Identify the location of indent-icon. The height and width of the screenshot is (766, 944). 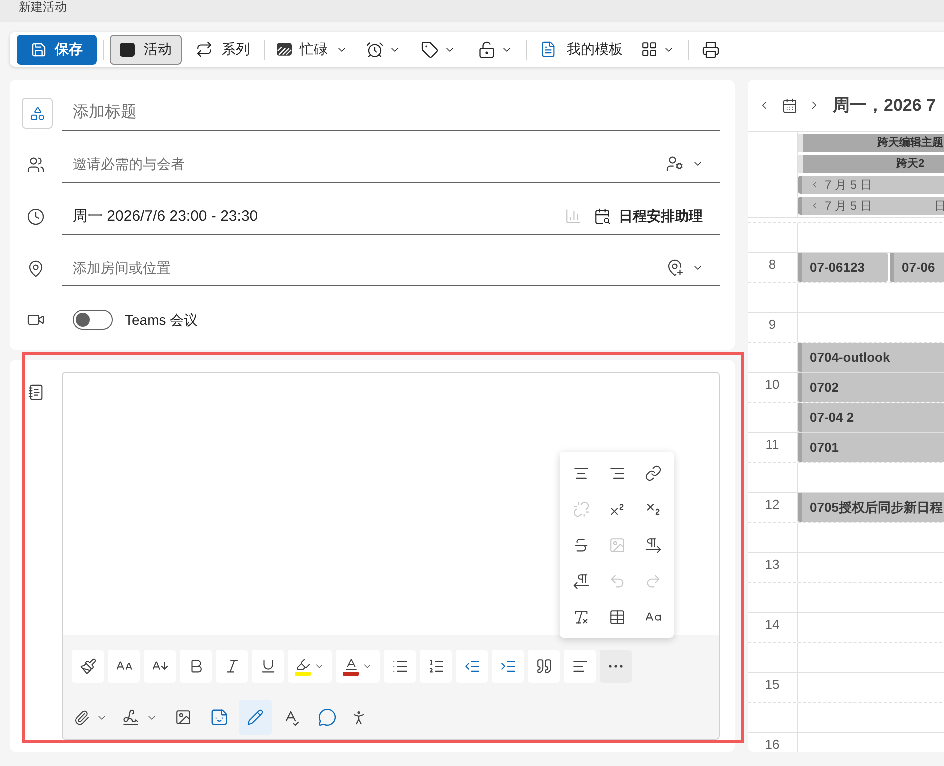
(508, 666).